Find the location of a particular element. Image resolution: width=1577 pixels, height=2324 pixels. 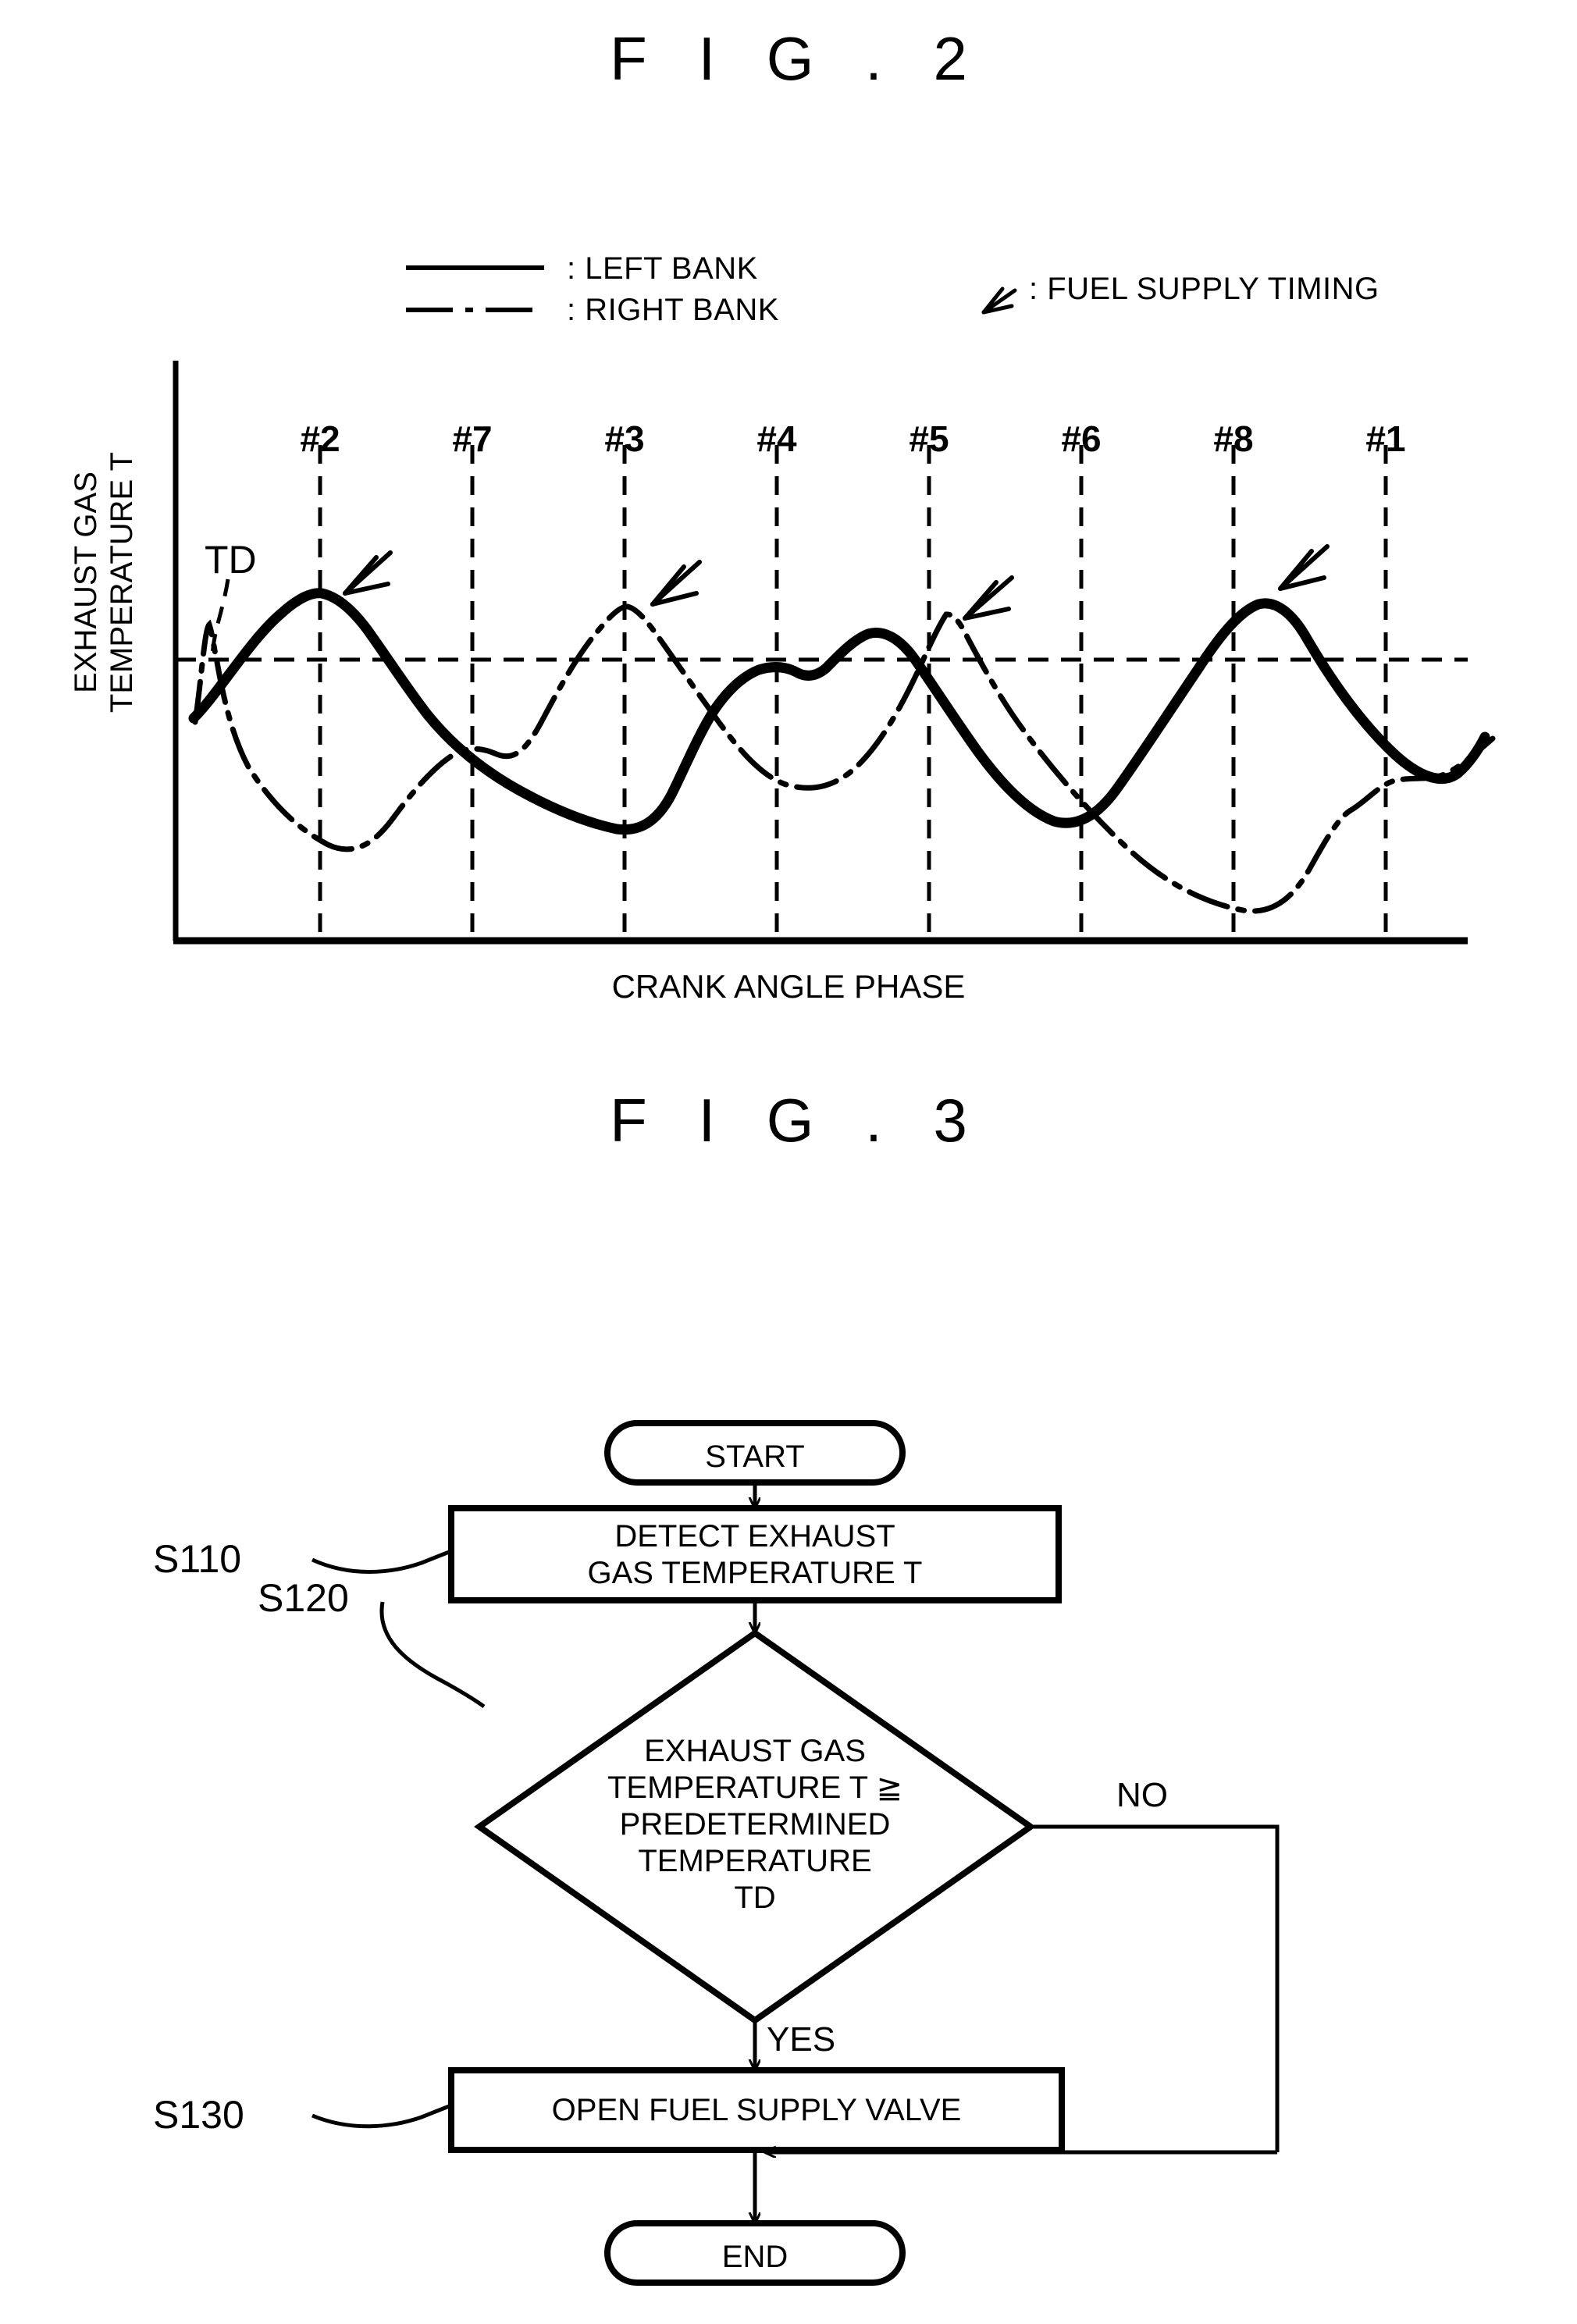

cylinder-gridlines is located at coordinates (853, 693).